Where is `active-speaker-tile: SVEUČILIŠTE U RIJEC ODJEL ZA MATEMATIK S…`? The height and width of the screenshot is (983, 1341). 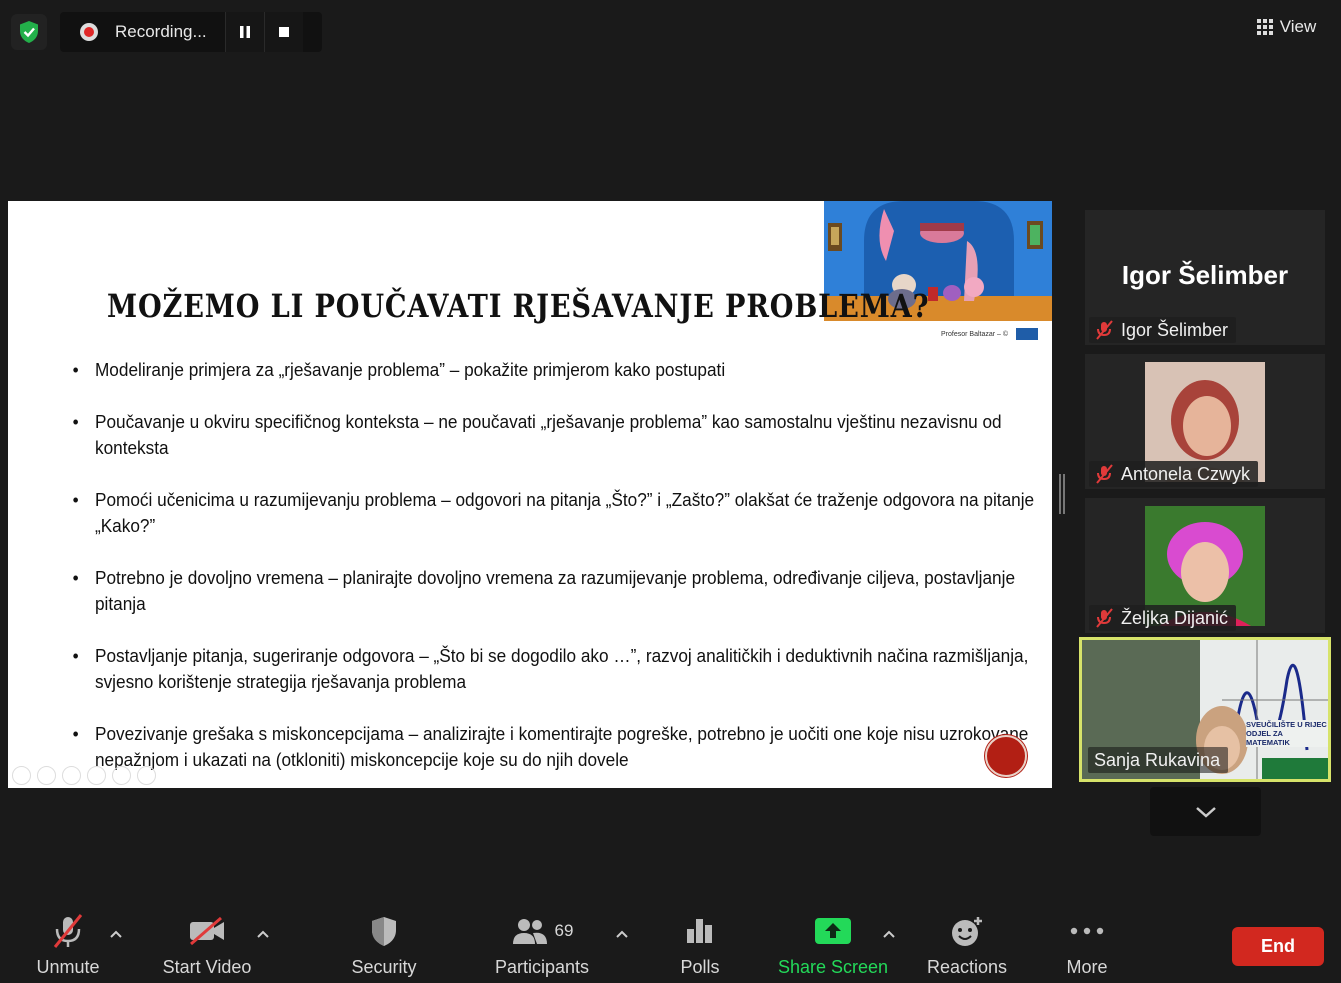
active-speaker-tile: SVEUČILIŠTE U RIJEC ODJEL ZA MATEMATIK S… is located at coordinates (1205, 709).